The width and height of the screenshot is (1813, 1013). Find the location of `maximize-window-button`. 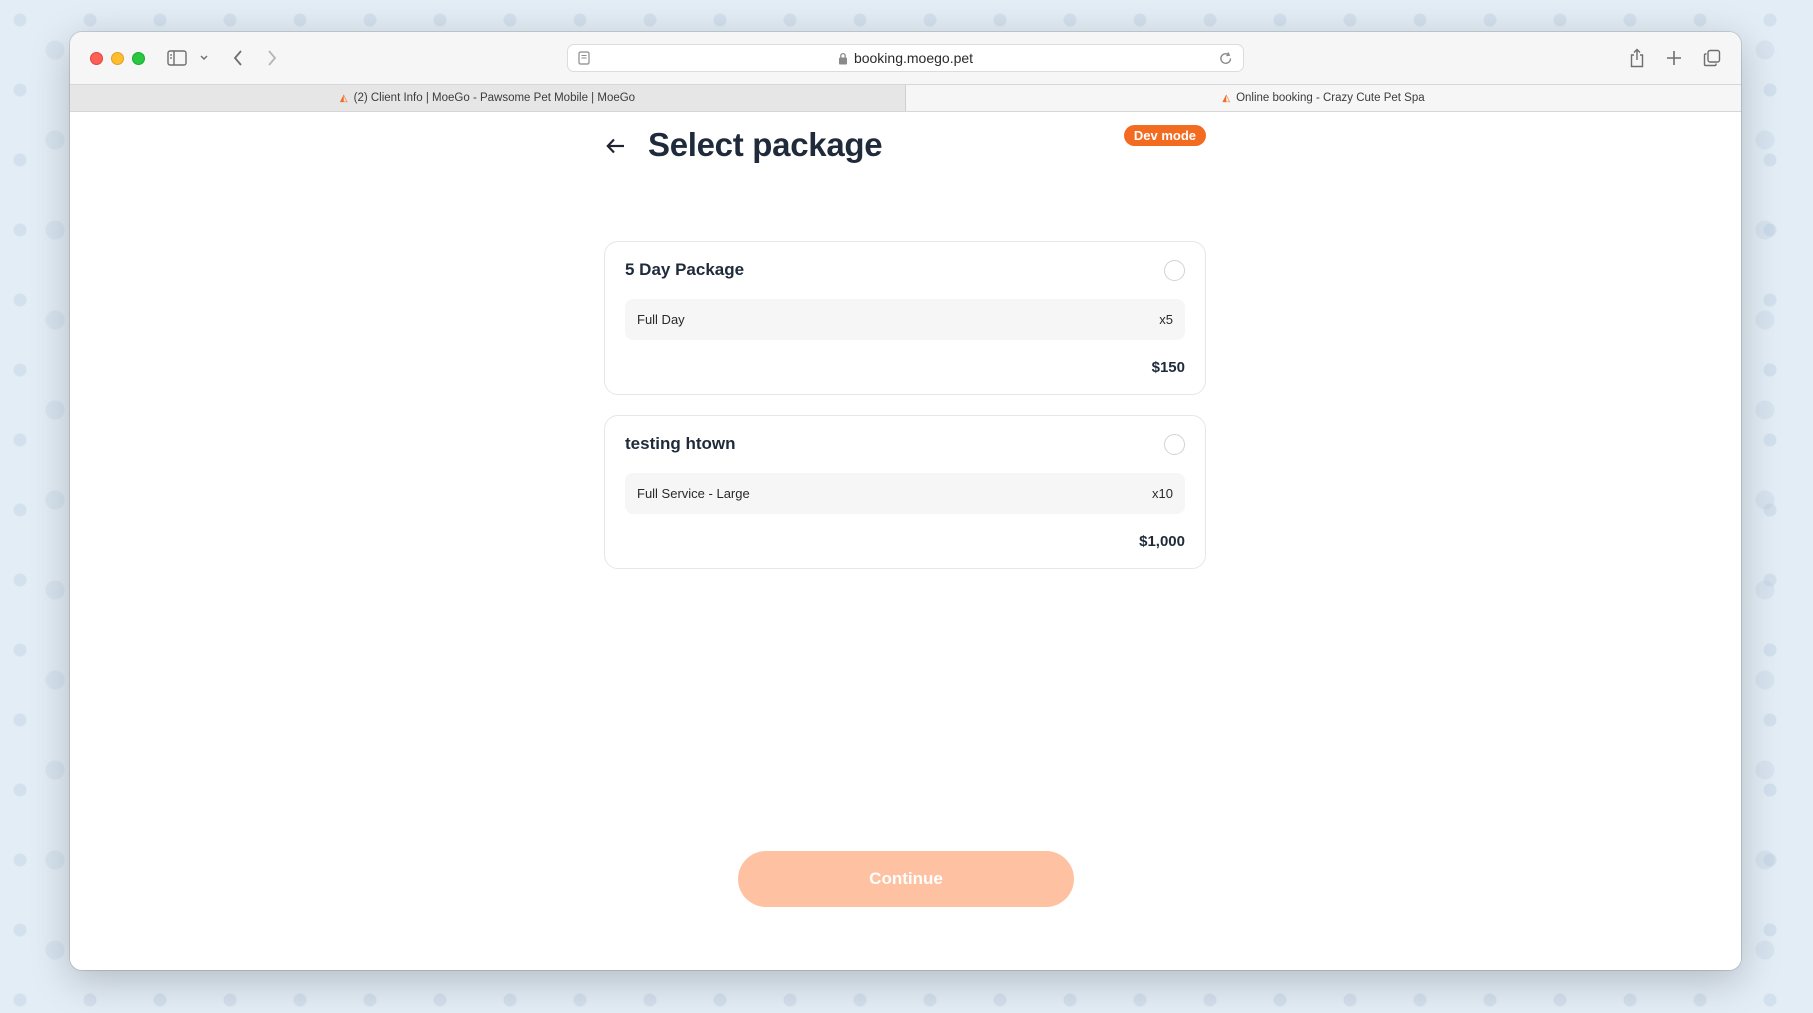

maximize-window-button is located at coordinates (138, 58).